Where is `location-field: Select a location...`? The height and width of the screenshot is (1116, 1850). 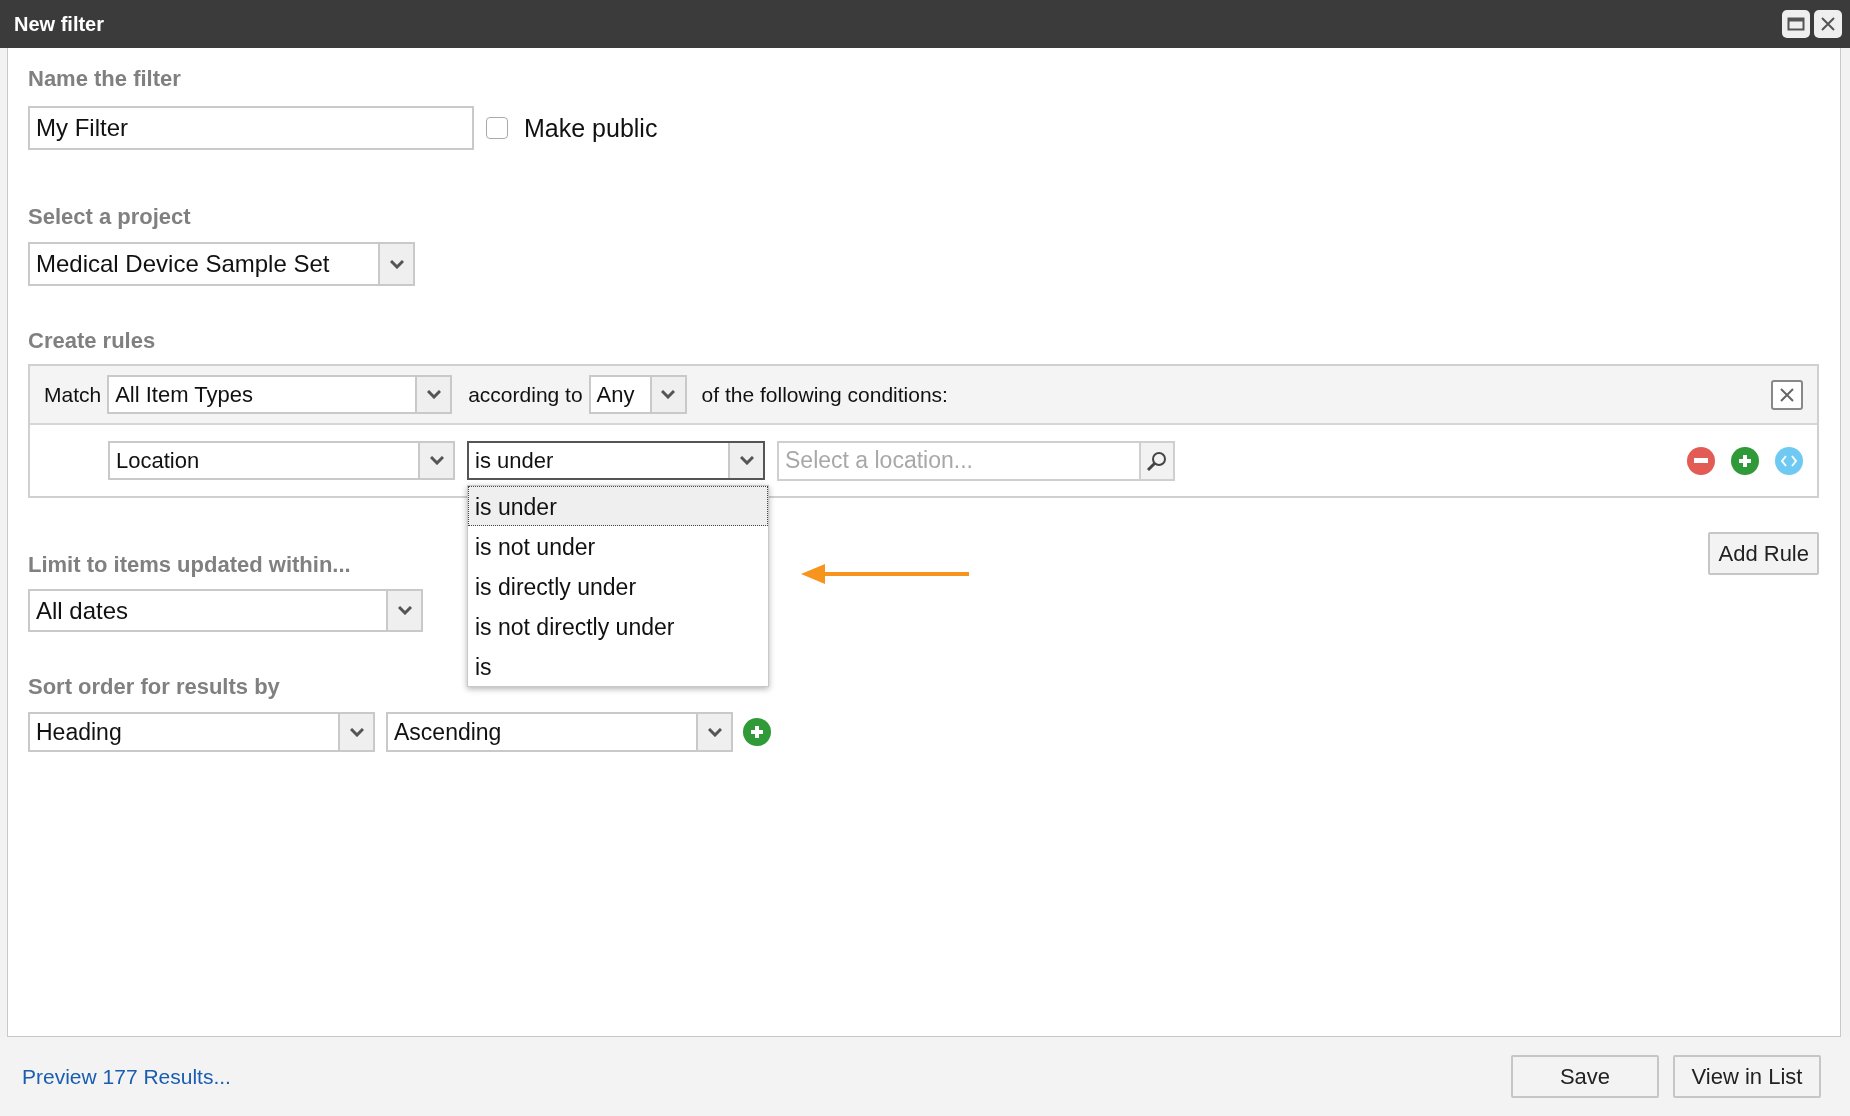
location-field: Select a location... is located at coordinates (958, 460).